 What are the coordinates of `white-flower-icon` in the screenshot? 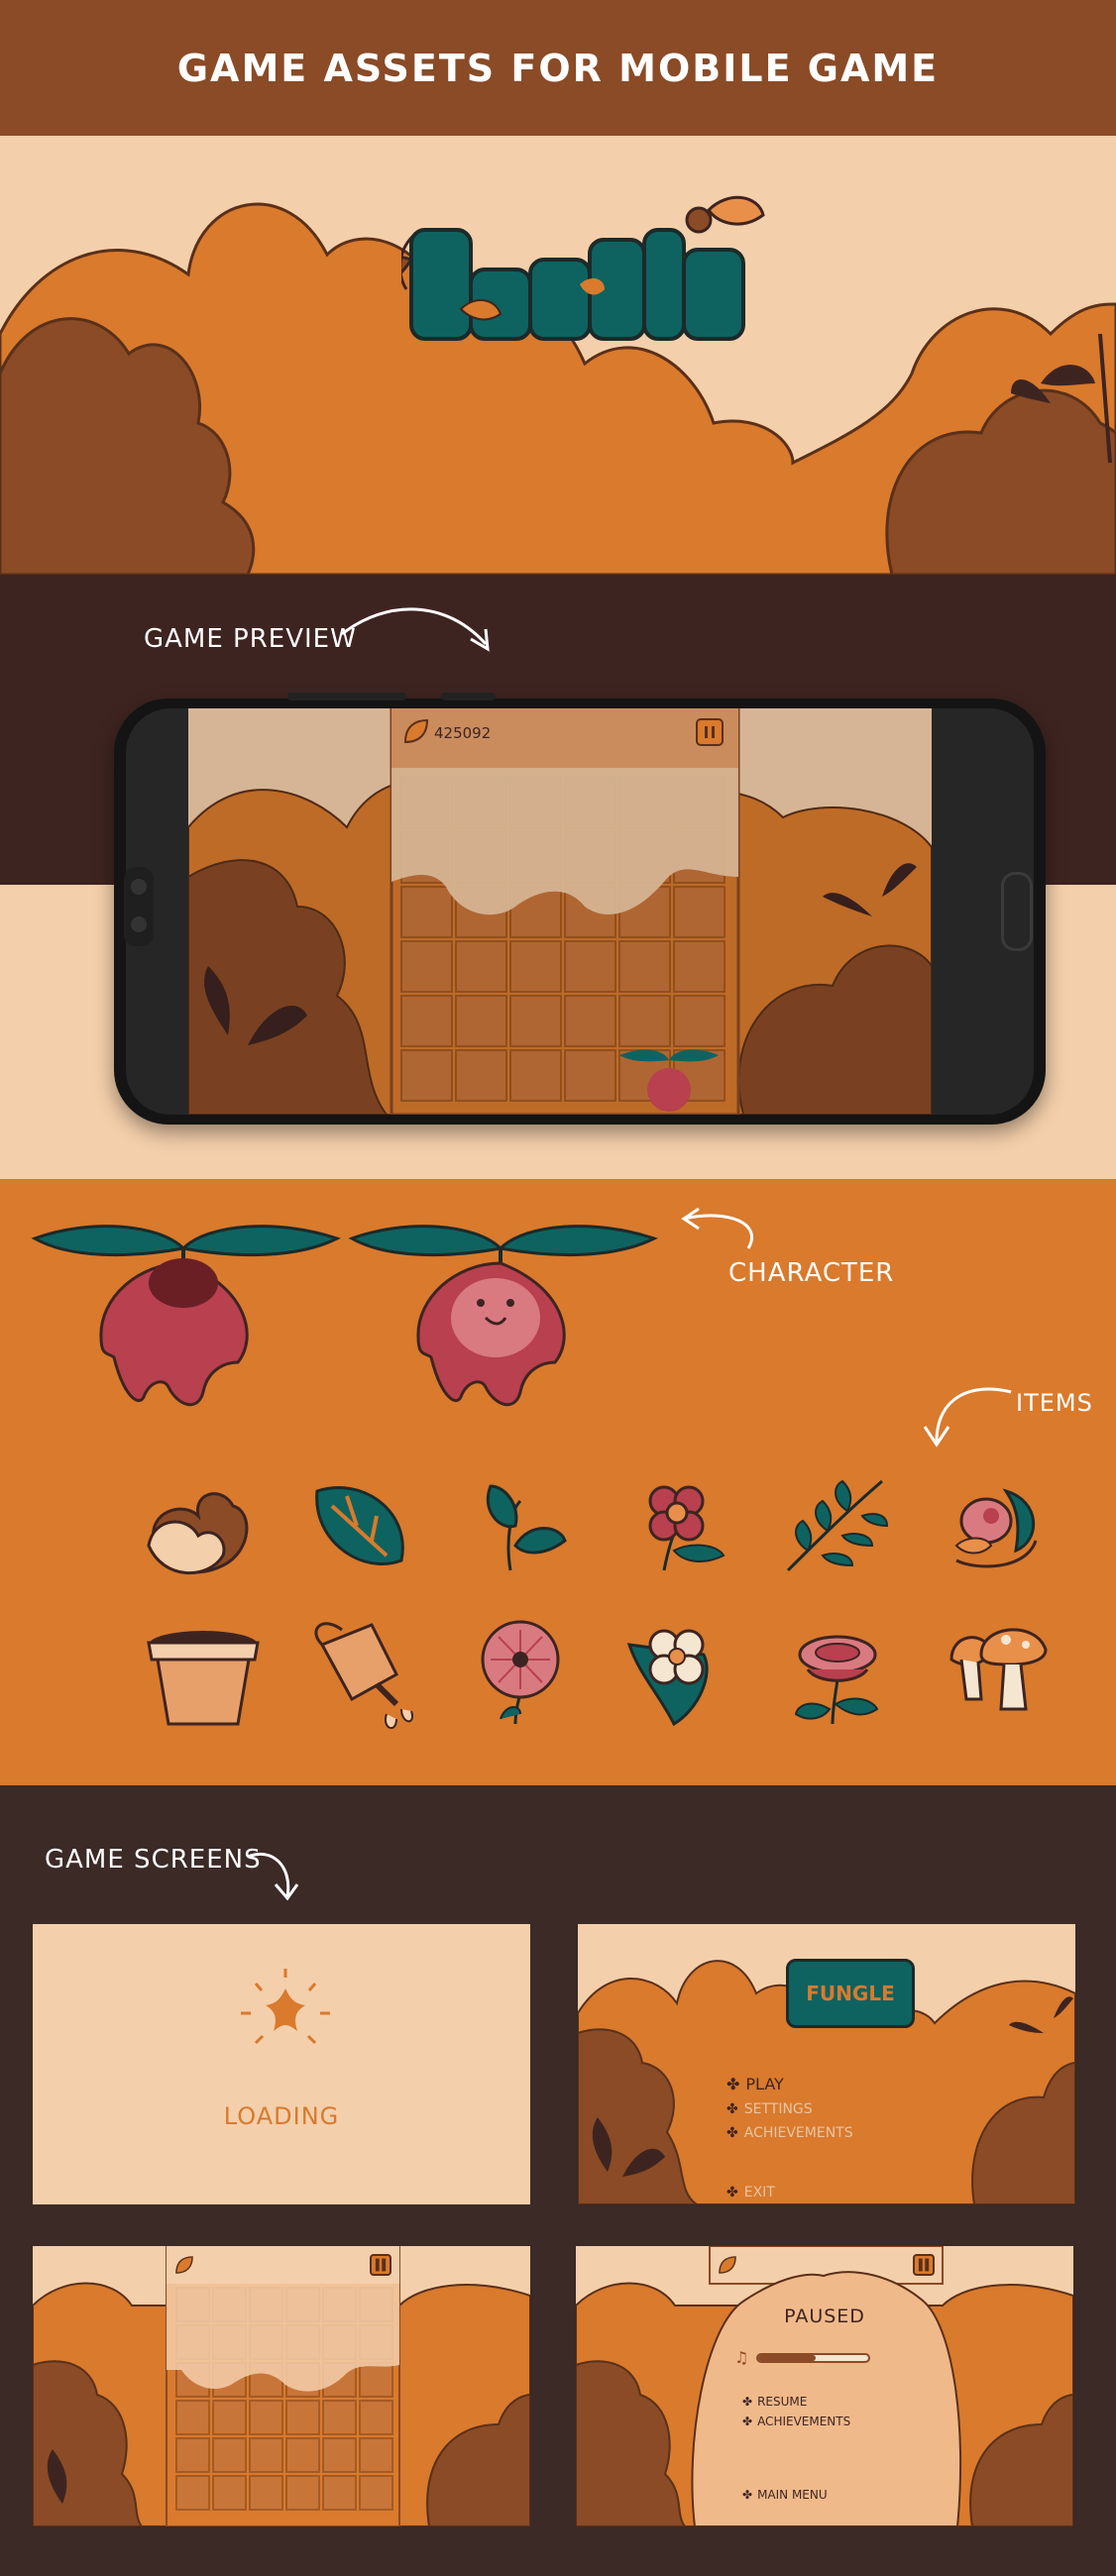 It's located at (667, 1678).